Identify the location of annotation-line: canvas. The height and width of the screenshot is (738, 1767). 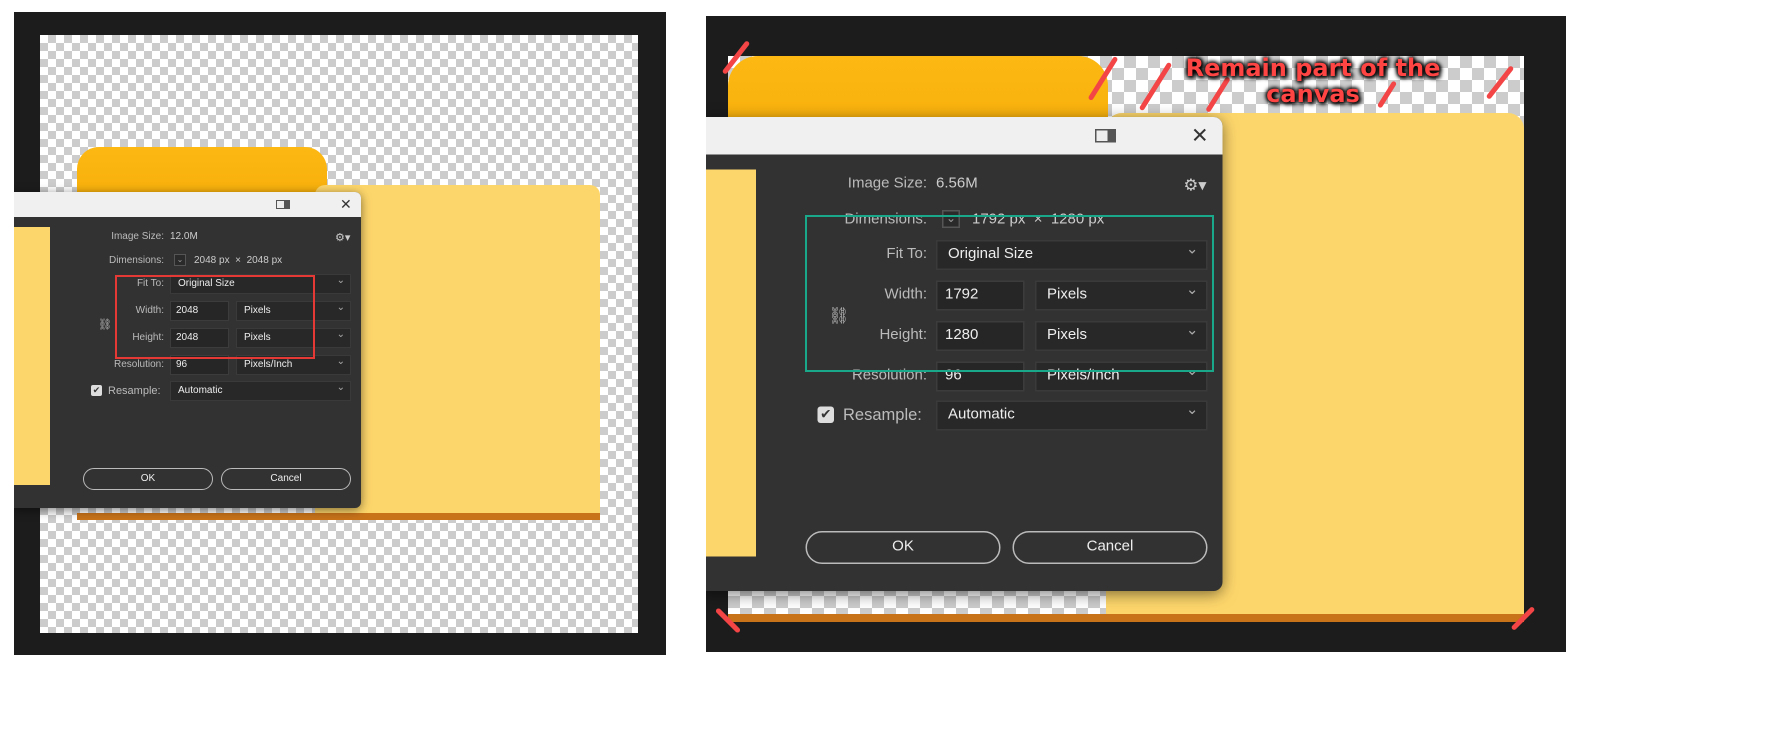
(1313, 94).